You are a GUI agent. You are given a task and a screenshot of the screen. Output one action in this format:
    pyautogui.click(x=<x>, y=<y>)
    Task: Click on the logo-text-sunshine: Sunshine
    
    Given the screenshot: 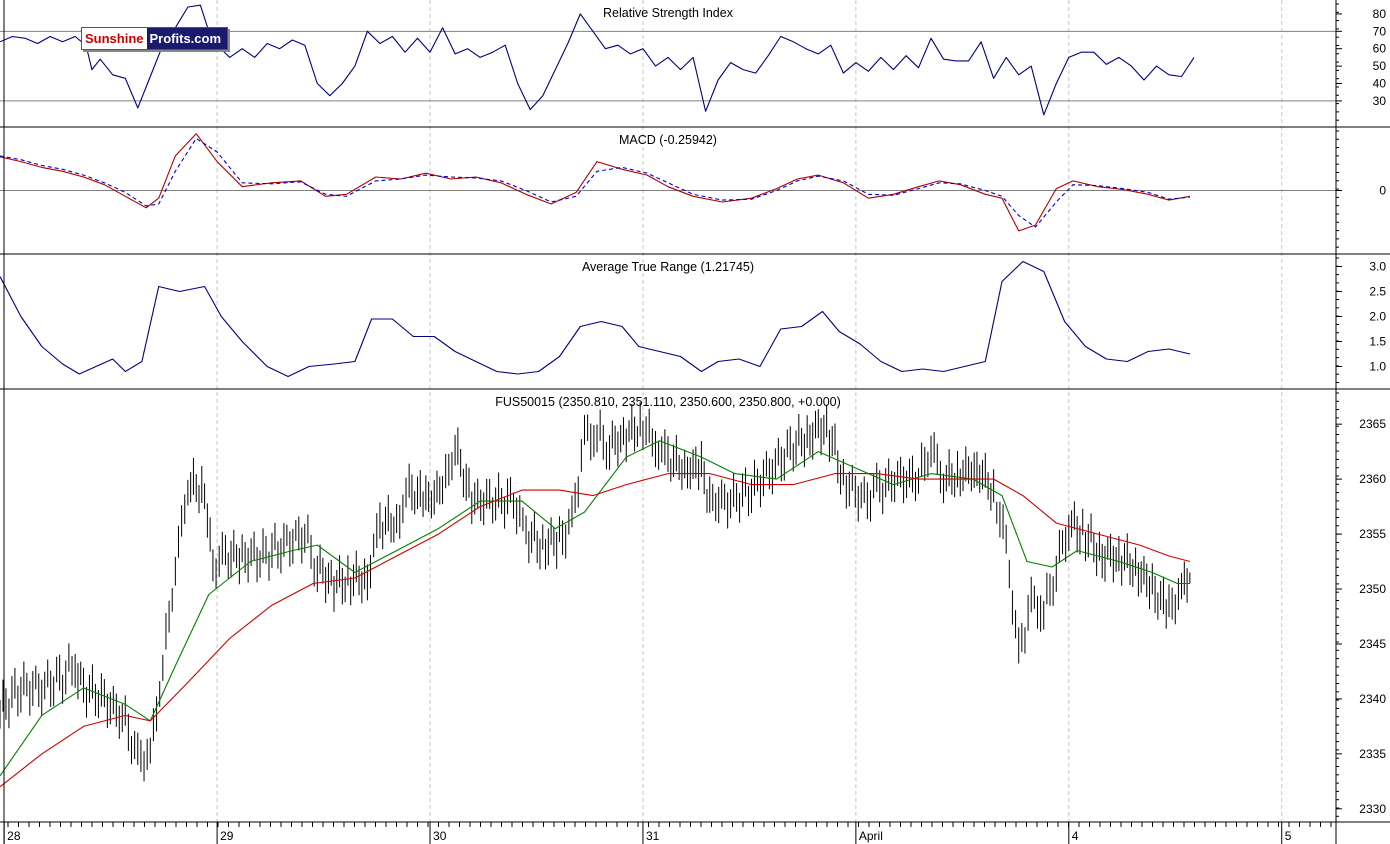 What is the action you would take?
    pyautogui.click(x=114, y=38)
    